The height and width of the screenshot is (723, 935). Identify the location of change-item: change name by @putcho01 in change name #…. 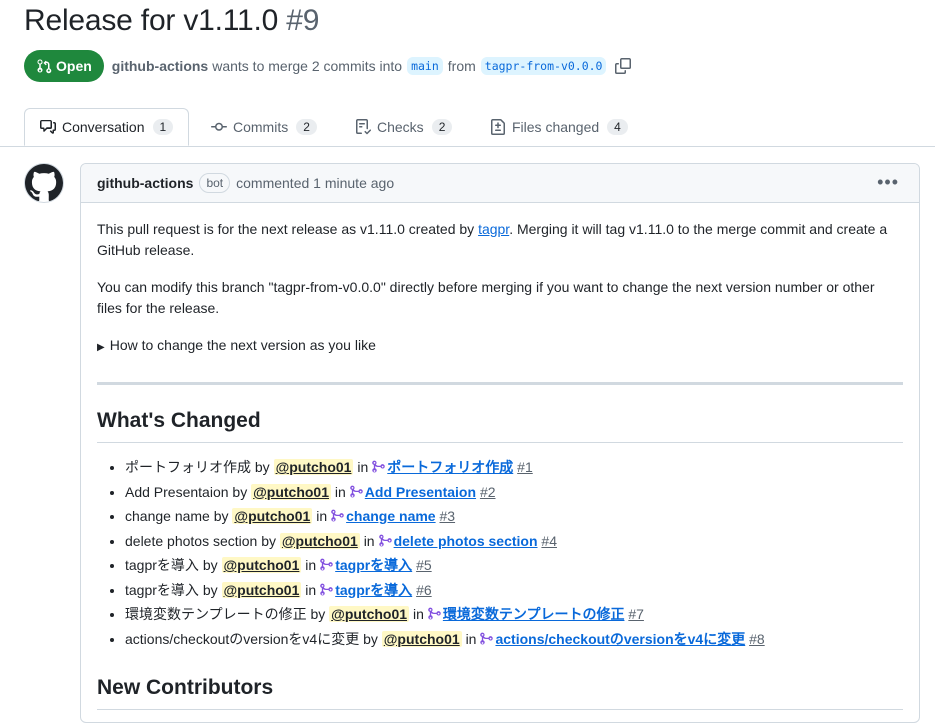
(514, 516).